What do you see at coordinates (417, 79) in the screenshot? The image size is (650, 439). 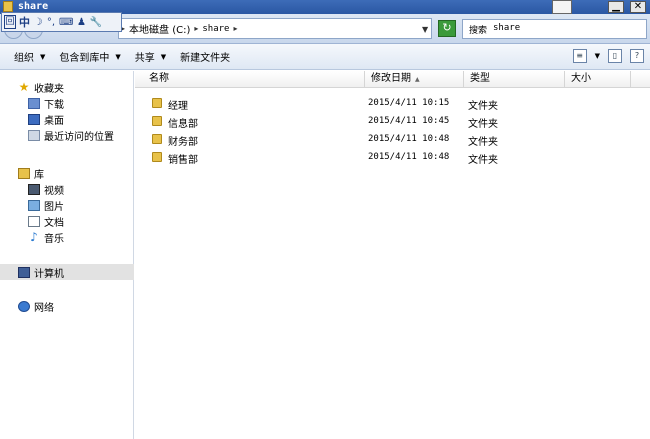 I see `sort-up-icon: ▲` at bounding box center [417, 79].